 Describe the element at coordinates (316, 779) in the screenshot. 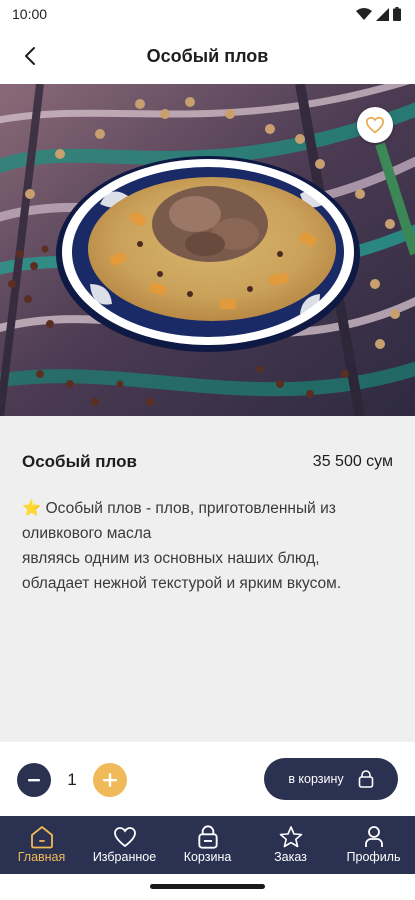

I see `add-to-cart-label: в корзину` at that location.